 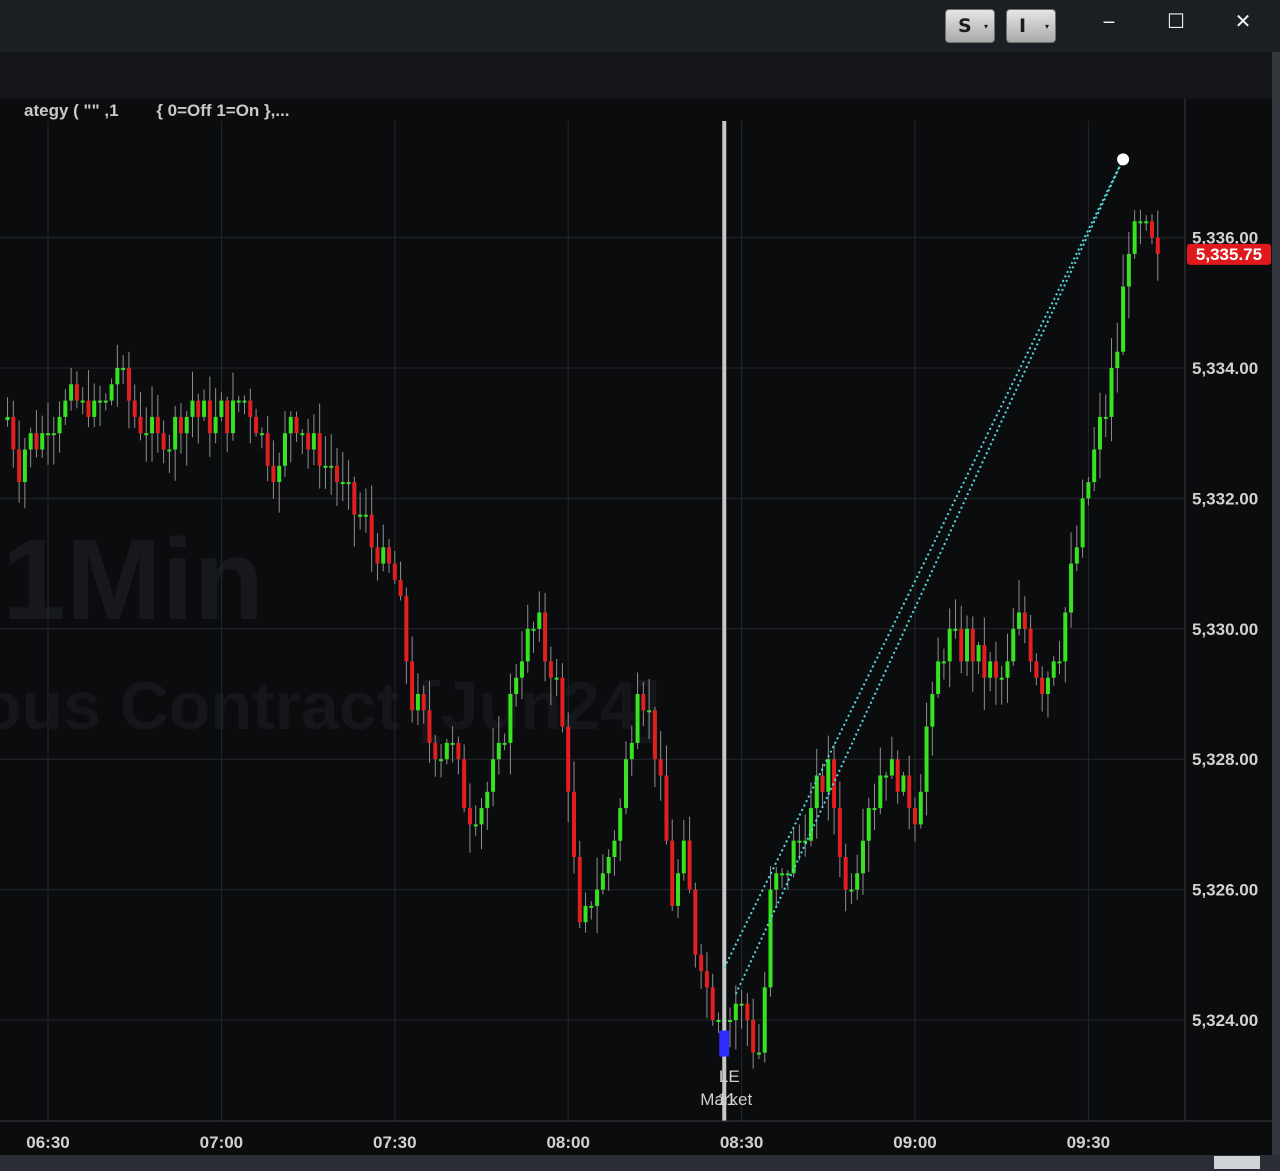 What do you see at coordinates (640, 75) in the screenshot?
I see `chart-toolbar` at bounding box center [640, 75].